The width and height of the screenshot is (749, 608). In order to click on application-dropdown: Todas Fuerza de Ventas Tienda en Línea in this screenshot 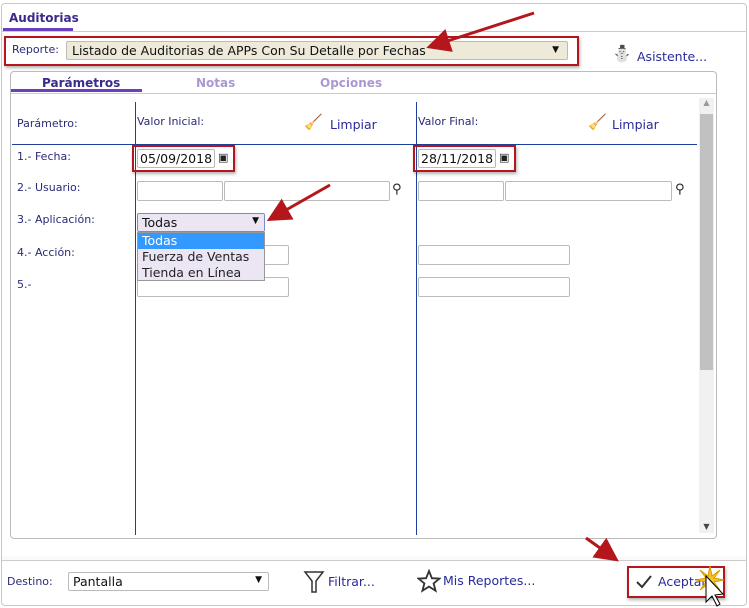, I will do `click(201, 256)`.